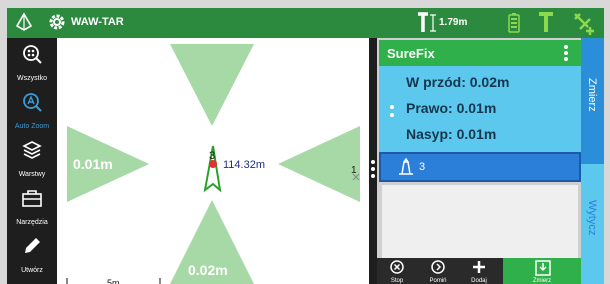  What do you see at coordinates (406, 169) in the screenshot?
I see `survey-point-icon` at bounding box center [406, 169].